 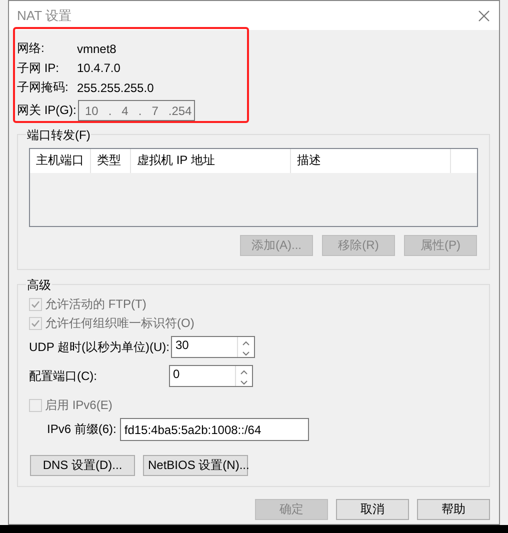 What do you see at coordinates (215, 429) in the screenshot?
I see `ipv6-prefix-field: fd15:4ba5:5a2b:1008::/64` at bounding box center [215, 429].